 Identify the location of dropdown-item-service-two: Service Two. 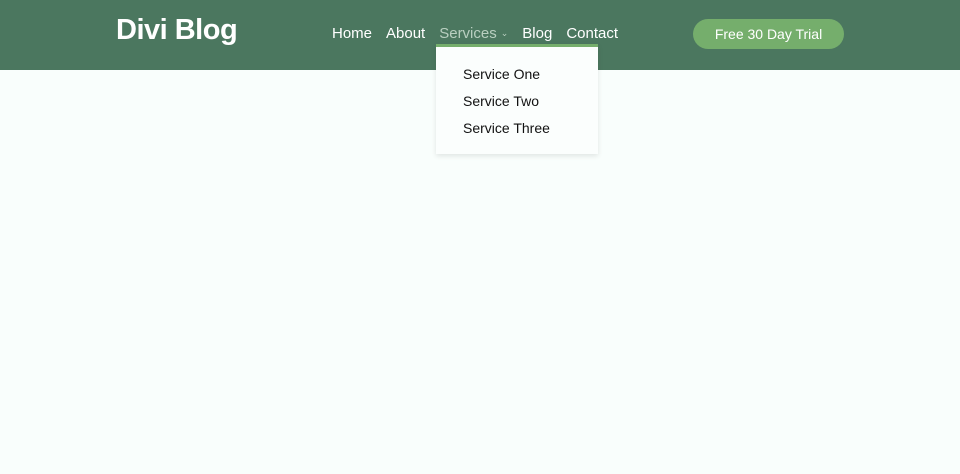
(501, 101).